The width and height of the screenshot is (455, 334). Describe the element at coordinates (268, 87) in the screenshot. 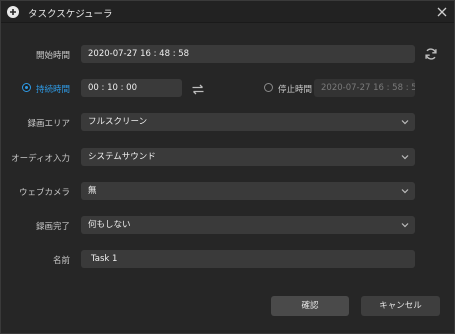

I see `stop-time-radio` at that location.